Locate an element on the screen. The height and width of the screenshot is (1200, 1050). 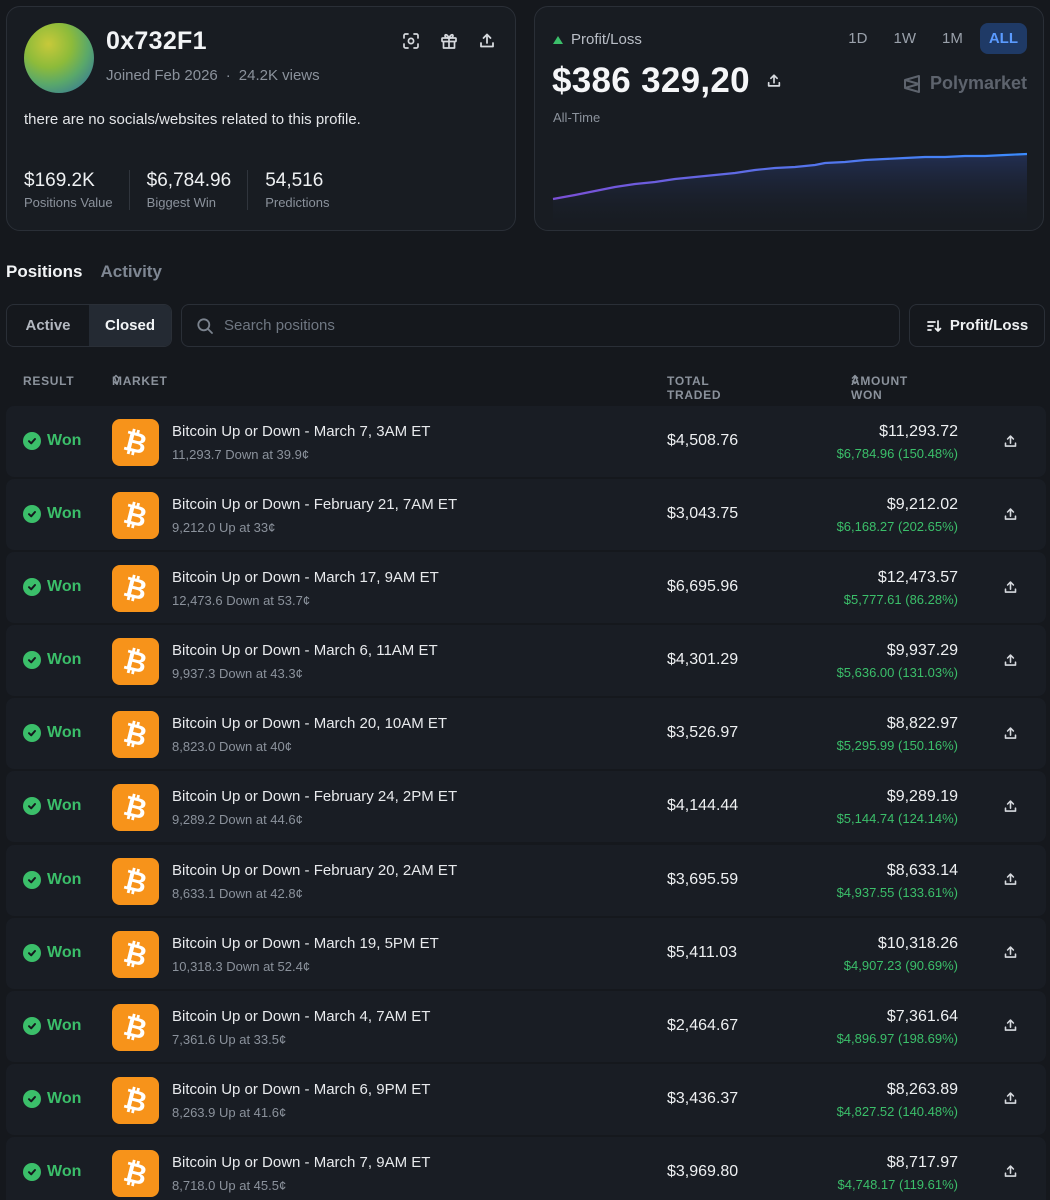
gift-icon is located at coordinates (449, 41).